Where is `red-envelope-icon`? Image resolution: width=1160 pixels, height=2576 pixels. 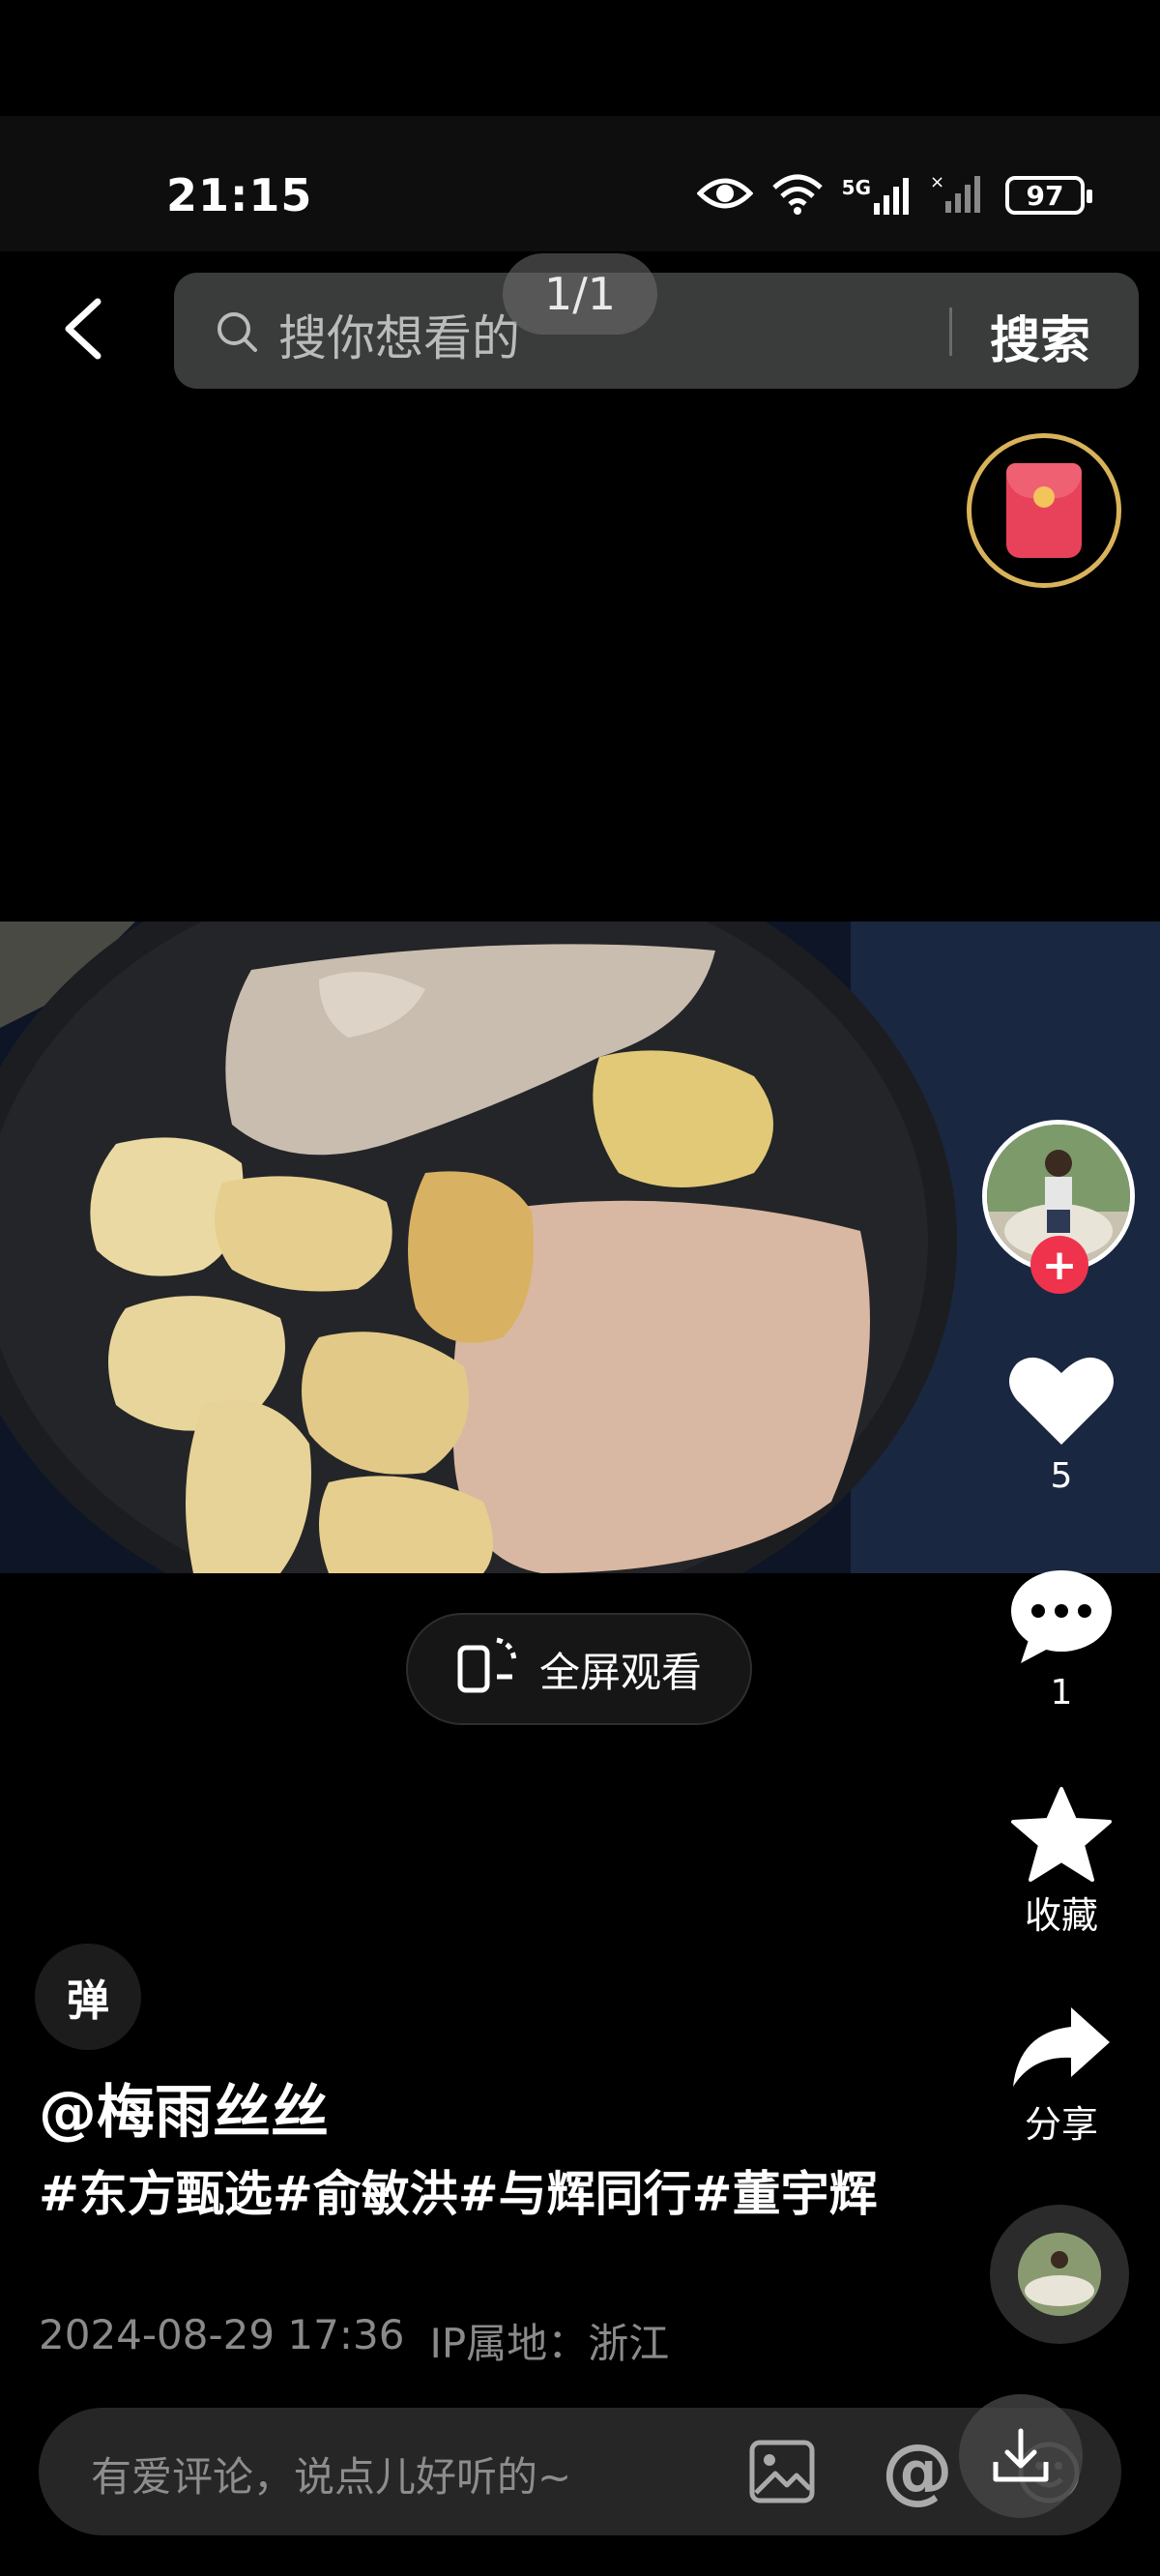
red-envelope-icon is located at coordinates (1044, 510).